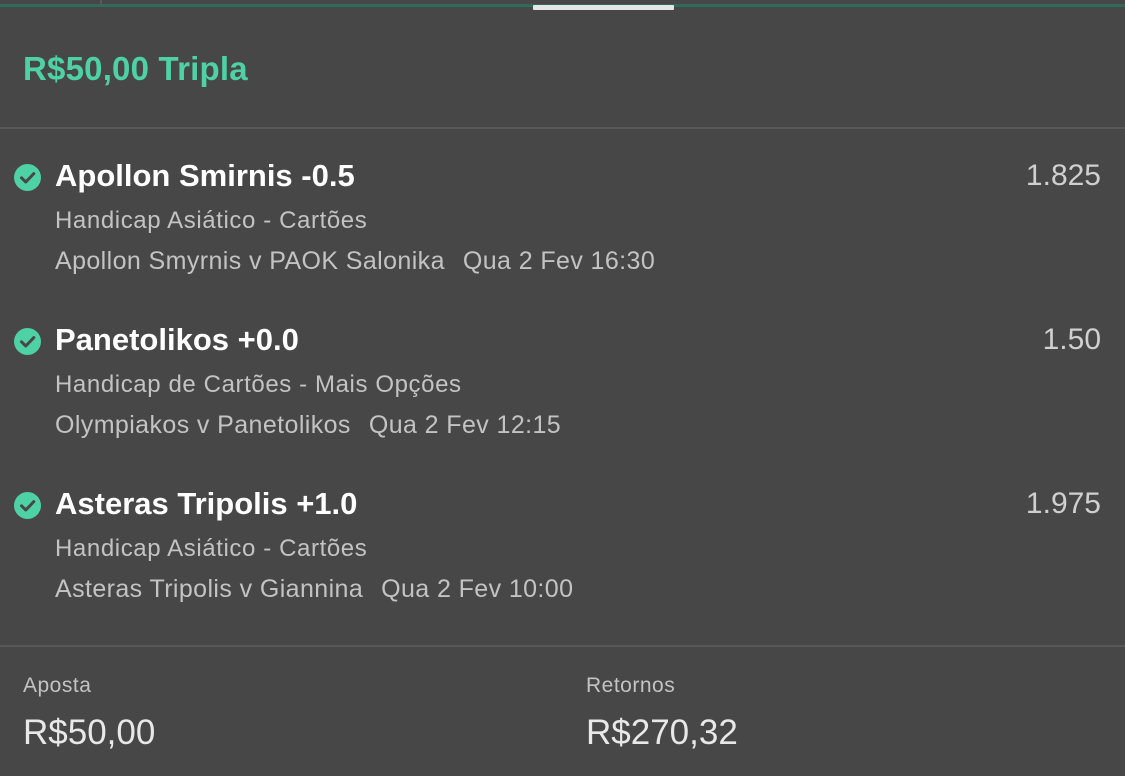 This screenshot has height=776, width=1125. Describe the element at coordinates (631, 685) in the screenshot. I see `returns-label: Retornos` at that location.